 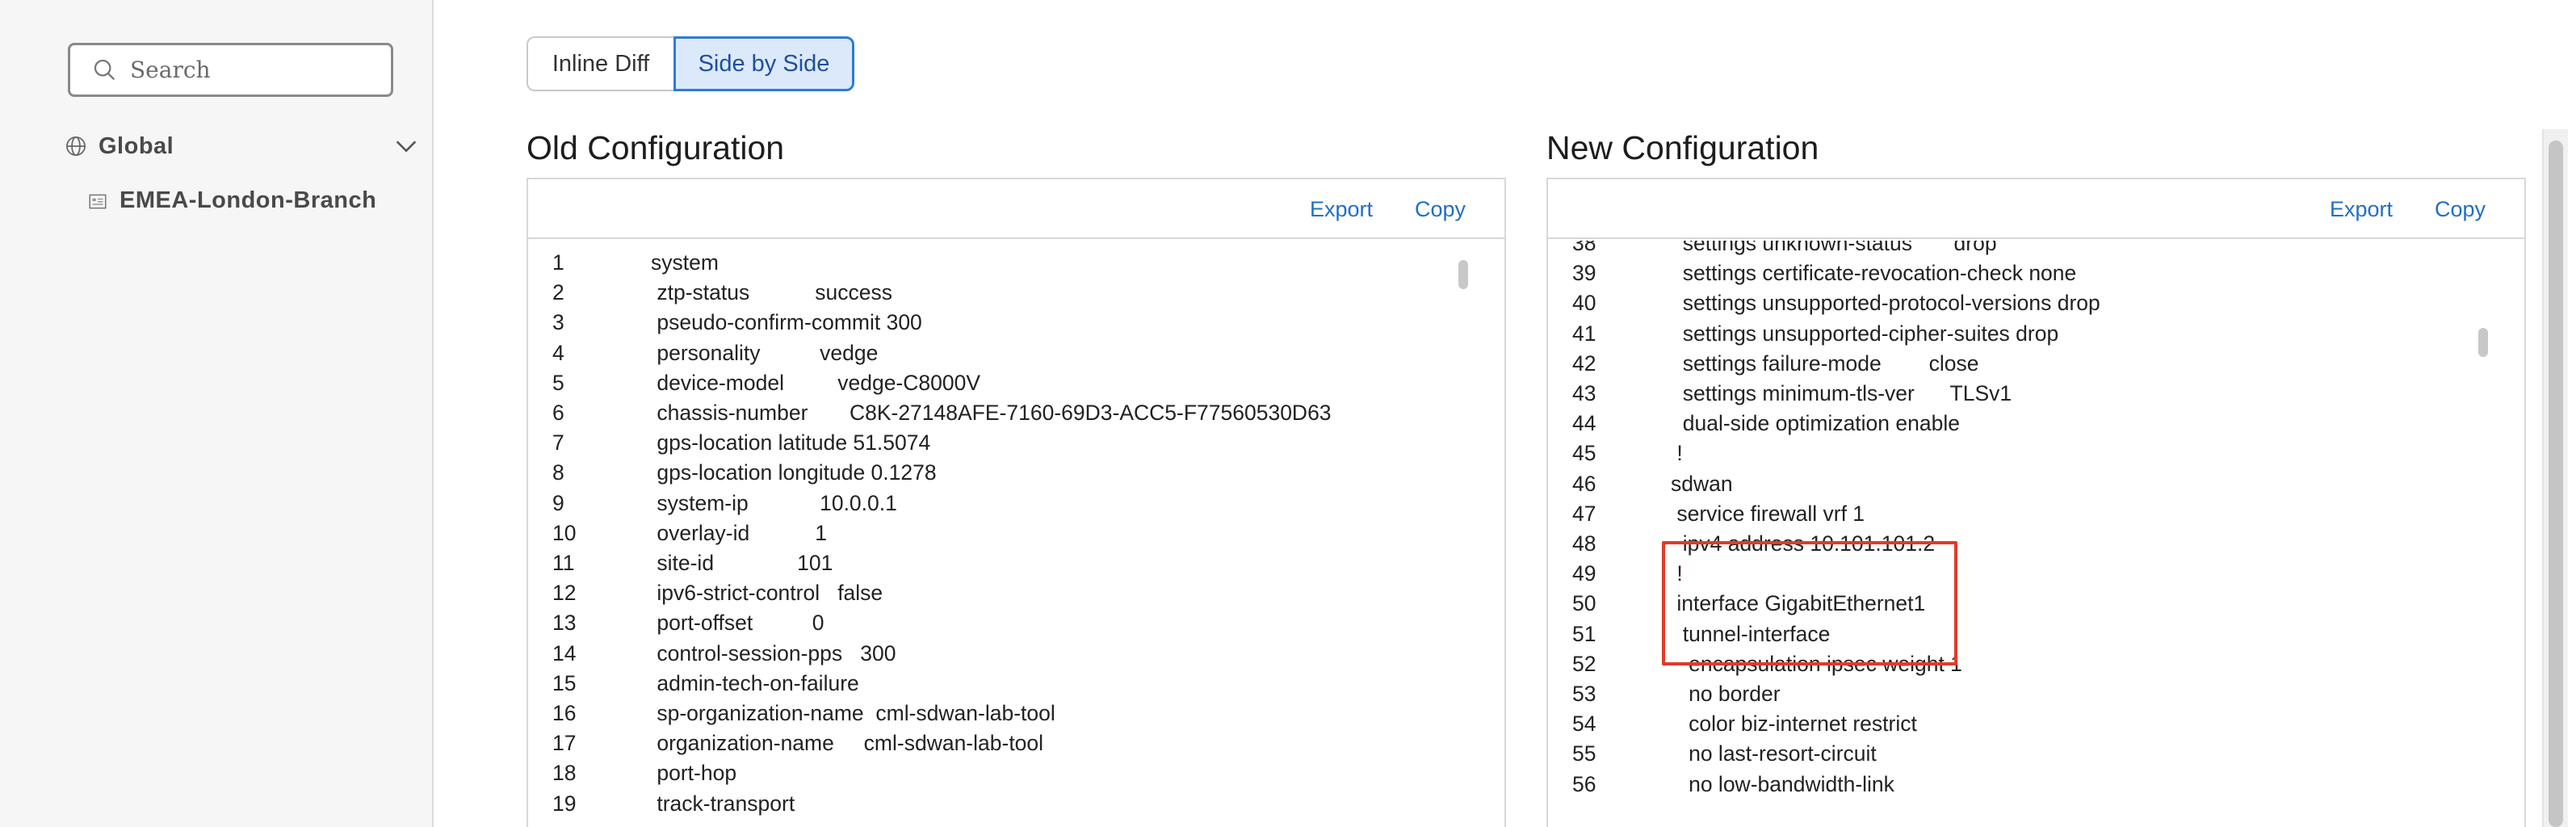 I want to click on change-highlight-box, so click(x=1809, y=603).